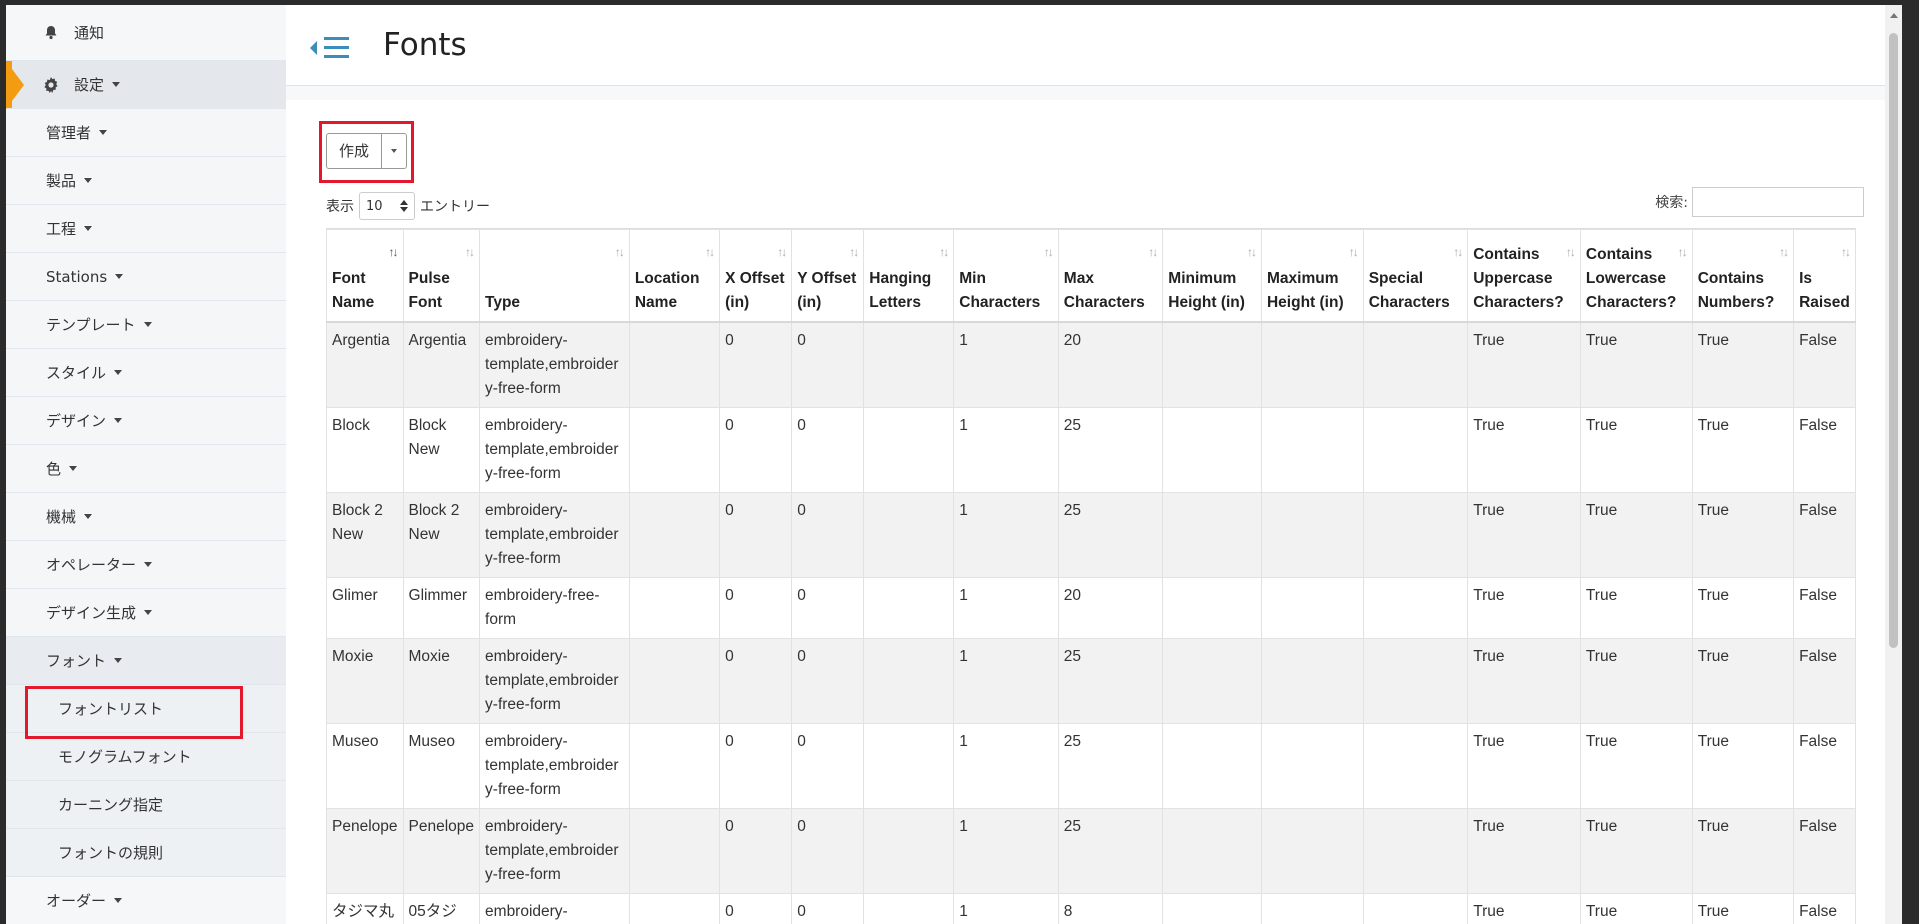 This screenshot has height=924, width=1919. Describe the element at coordinates (1671, 203) in the screenshot. I see `search-label: 検索:` at that location.